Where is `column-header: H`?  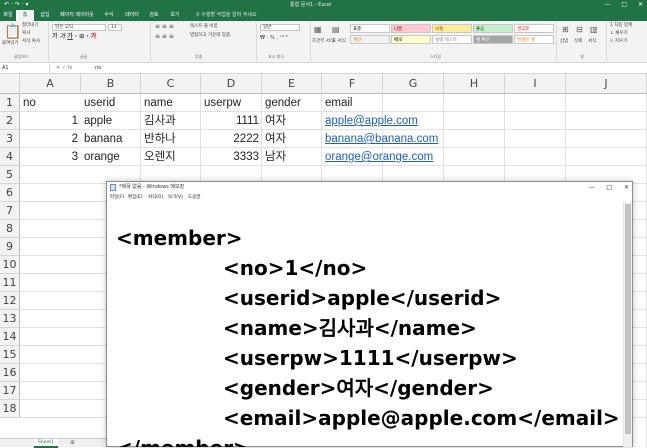
column-header: H is located at coordinates (474, 84).